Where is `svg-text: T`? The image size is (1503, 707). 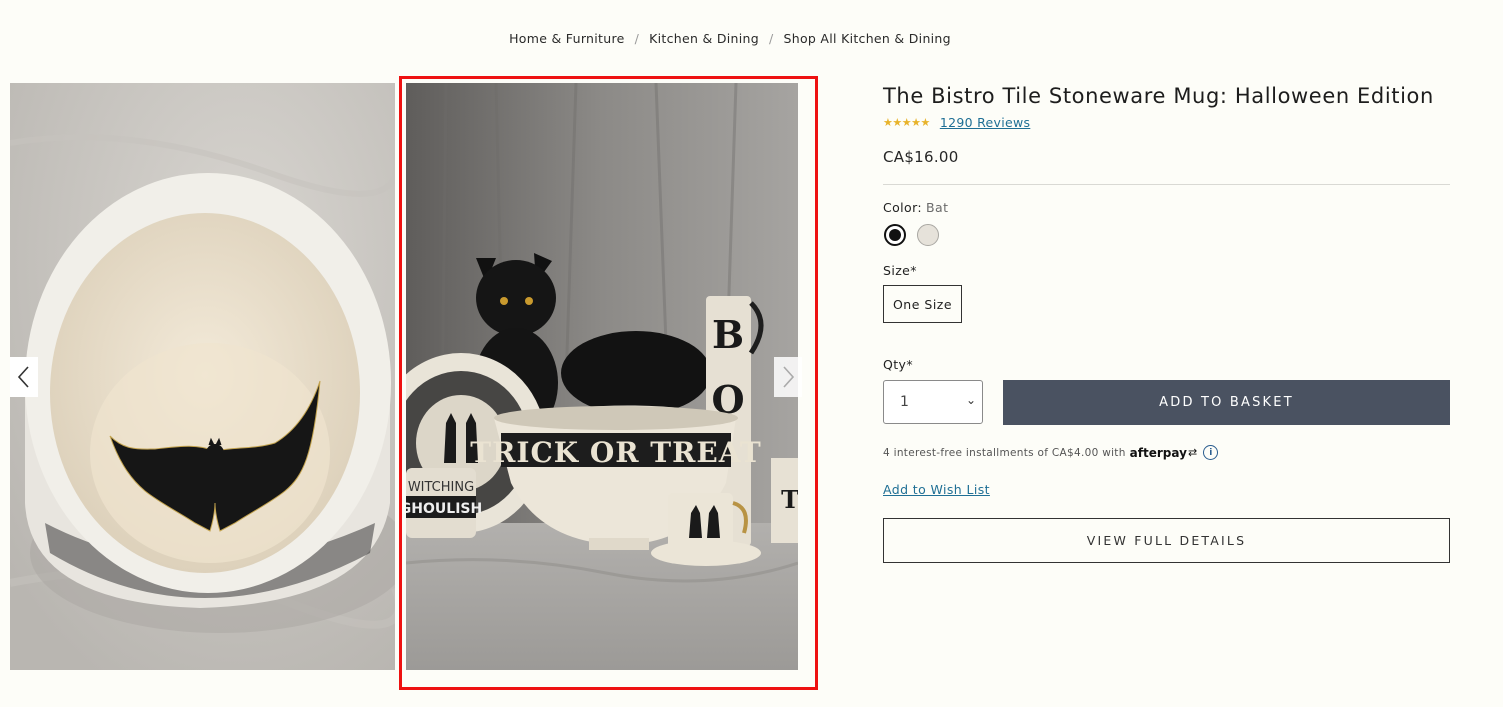 svg-text: T is located at coordinates (789, 499).